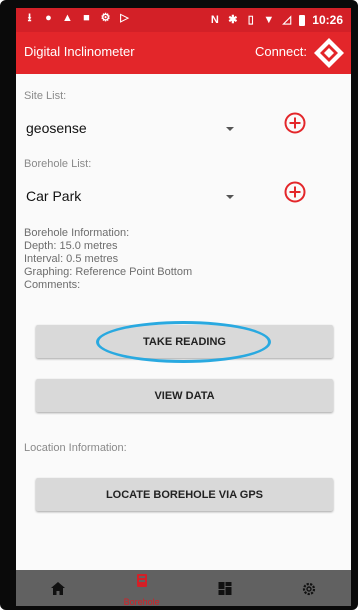 The width and height of the screenshot is (358, 610). I want to click on take-reading-button: TAKE READING, so click(184, 341).